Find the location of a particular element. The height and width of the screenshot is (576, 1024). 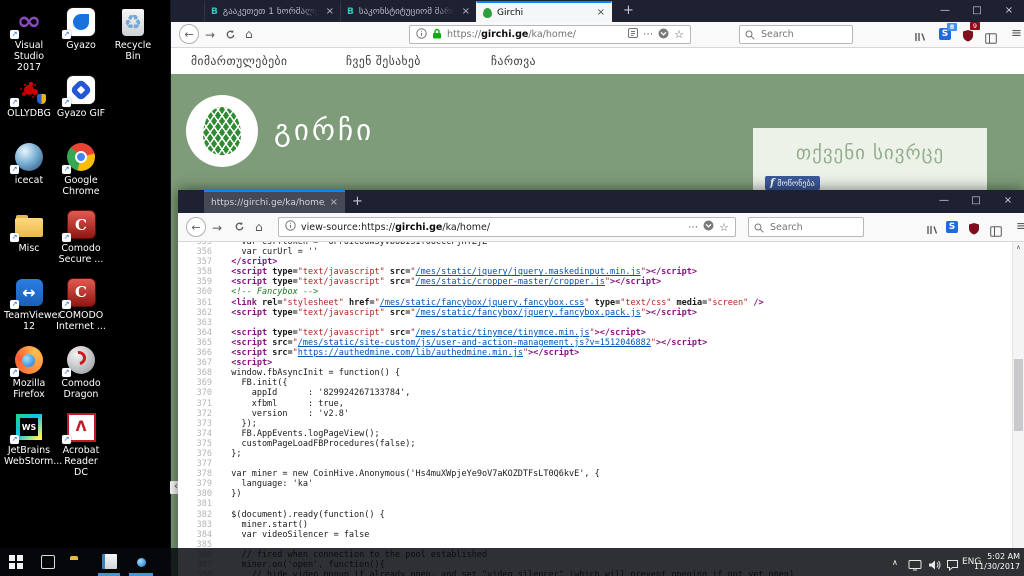

desktop-icon-misc: ↗ Misc is located at coordinates (29, 231).